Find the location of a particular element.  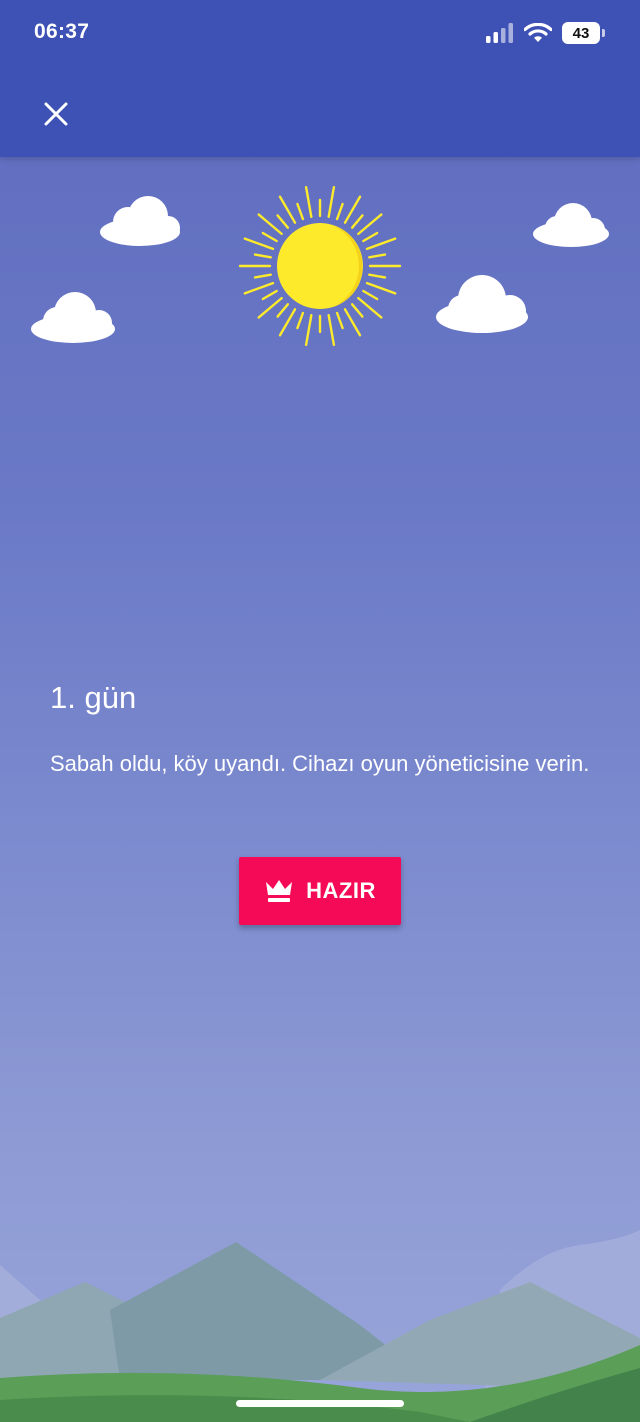

wifi-icon is located at coordinates (538, 32).